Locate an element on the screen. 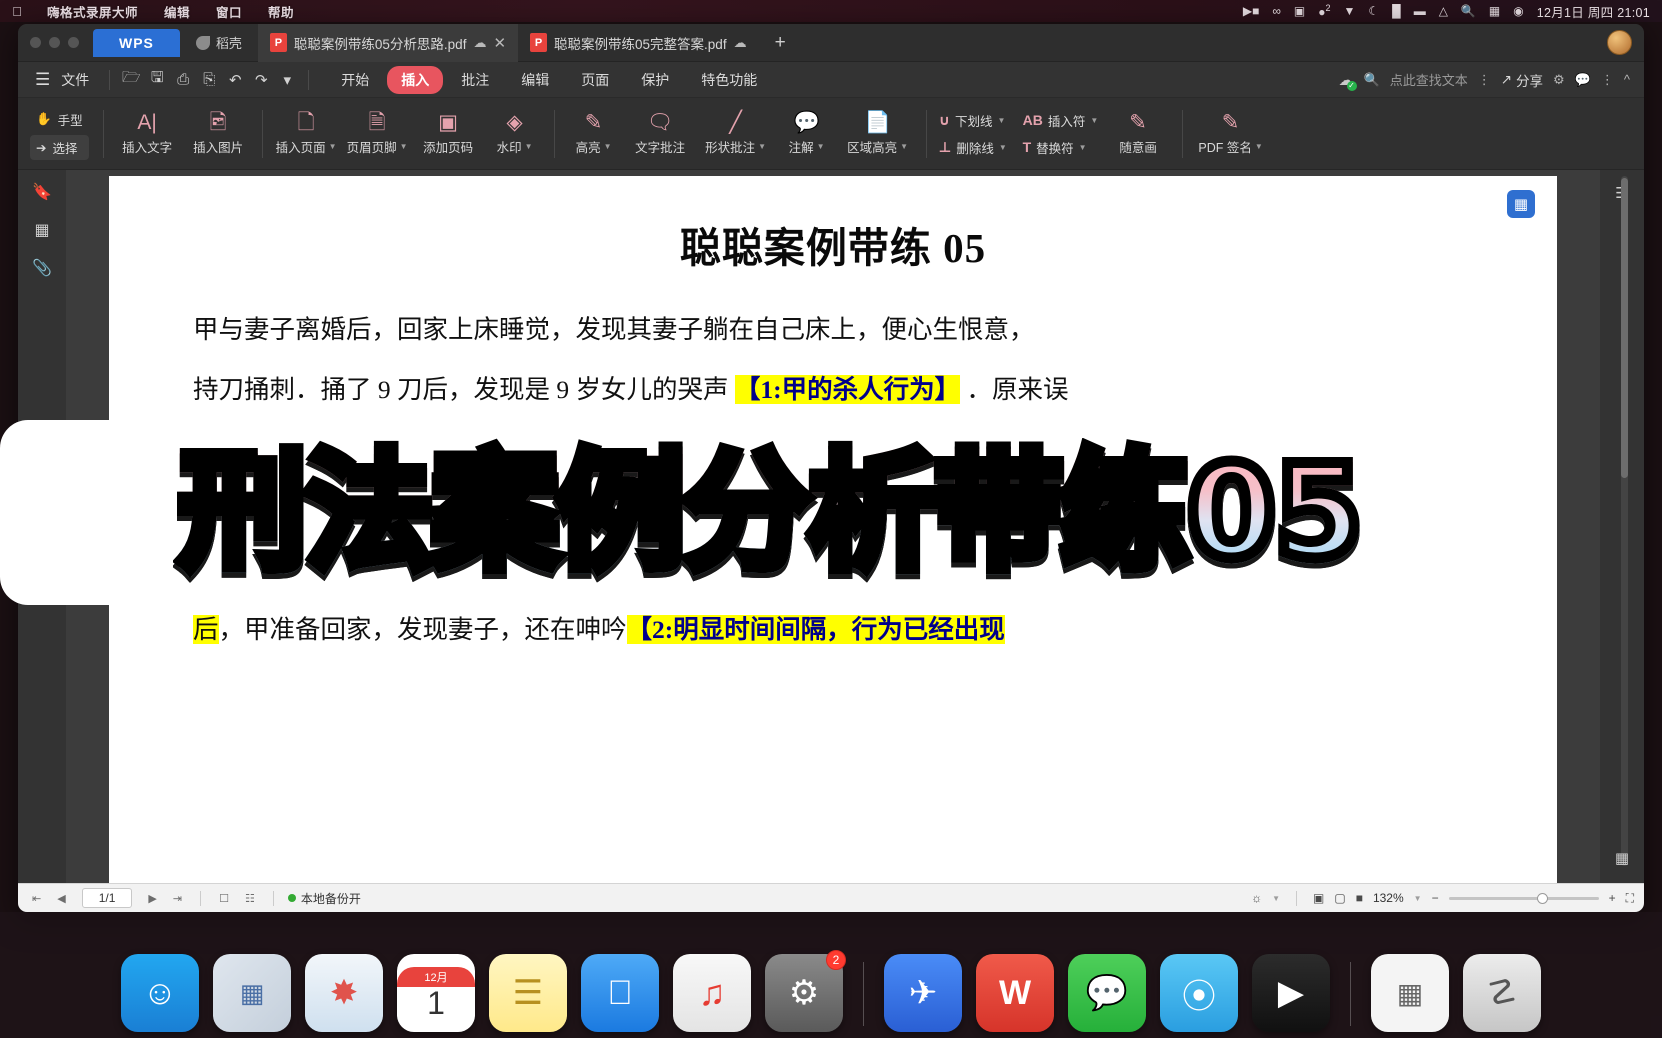 The height and width of the screenshot is (1038, 1662). open-icon: 🗁 is located at coordinates (131, 79).